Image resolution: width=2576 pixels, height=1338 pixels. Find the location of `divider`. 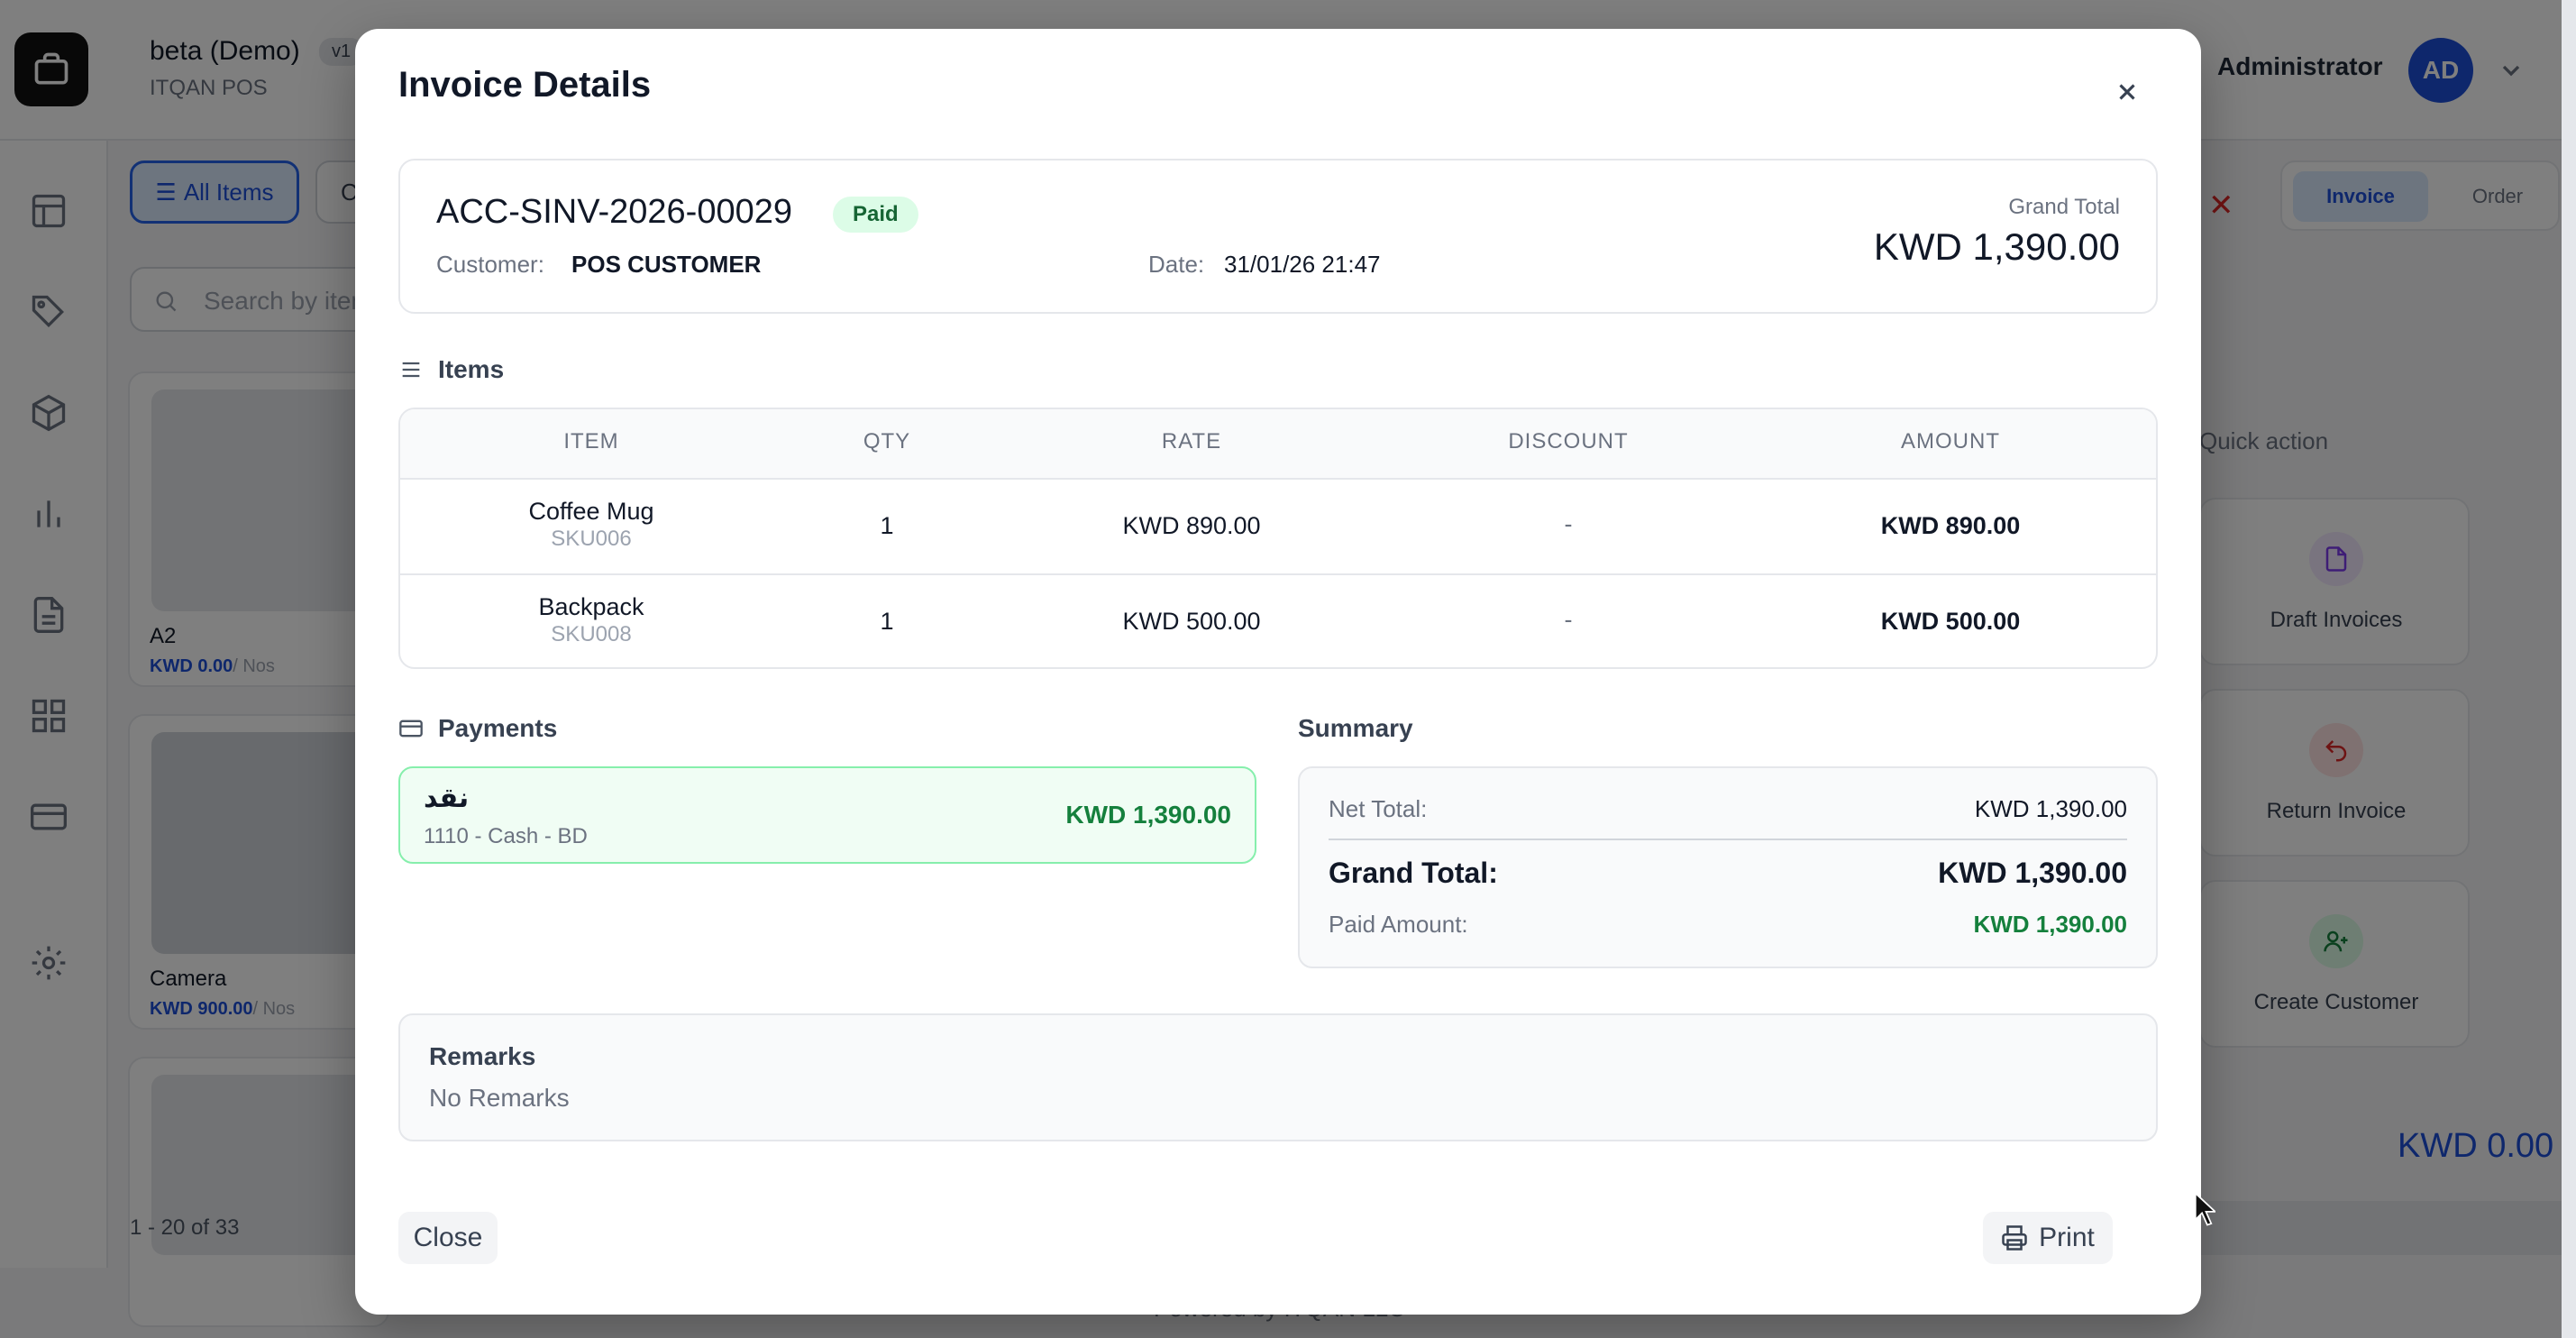

divider is located at coordinates (1728, 839).